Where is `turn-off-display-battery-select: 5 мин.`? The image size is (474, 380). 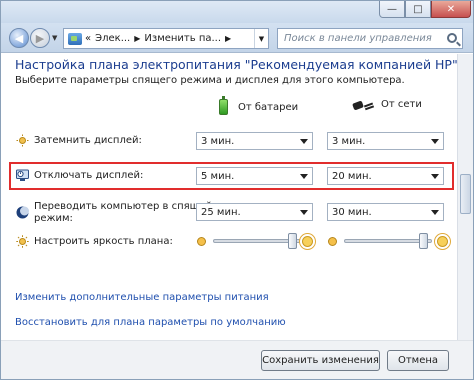
turn-off-display-battery-select: 5 мин. is located at coordinates (254, 176).